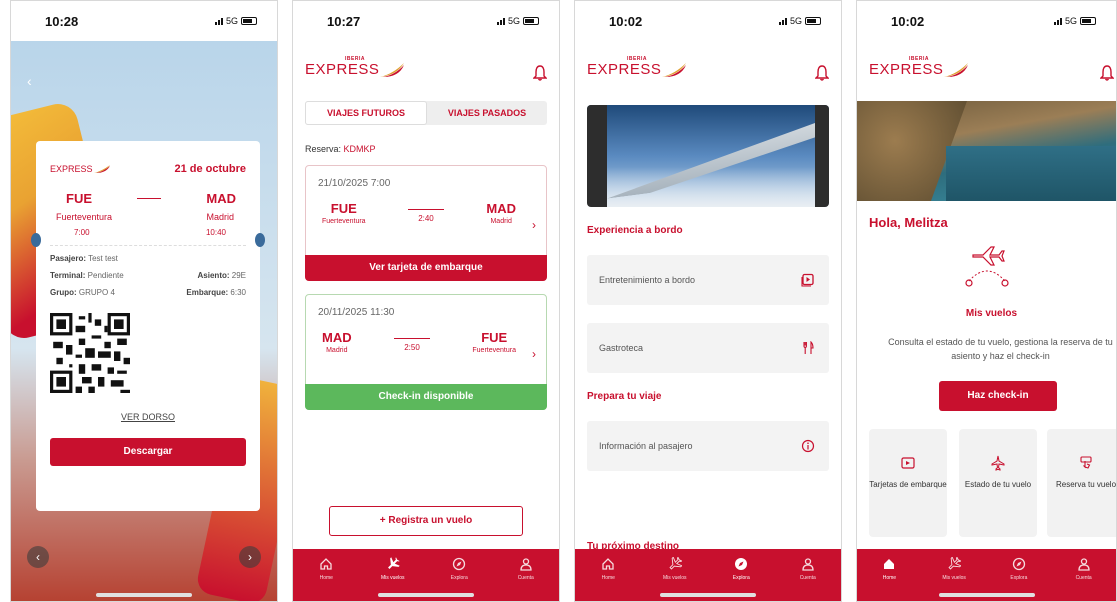  What do you see at coordinates (38, 557) in the screenshot?
I see `prev-chevron-icon: ‹` at bounding box center [38, 557].